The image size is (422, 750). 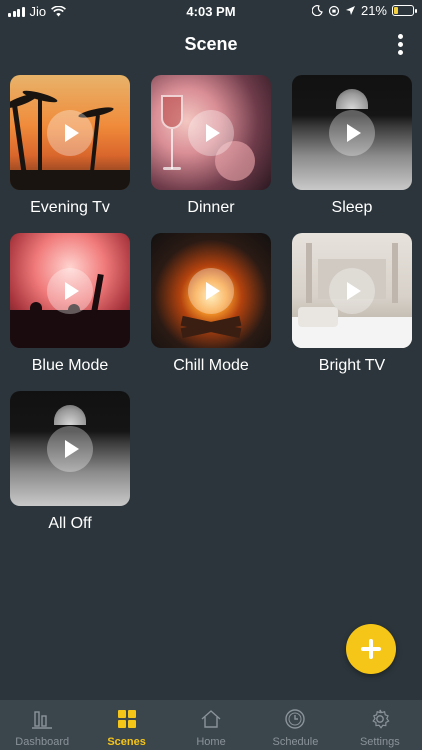 I want to click on battery-percent: 21%, so click(x=373, y=10).